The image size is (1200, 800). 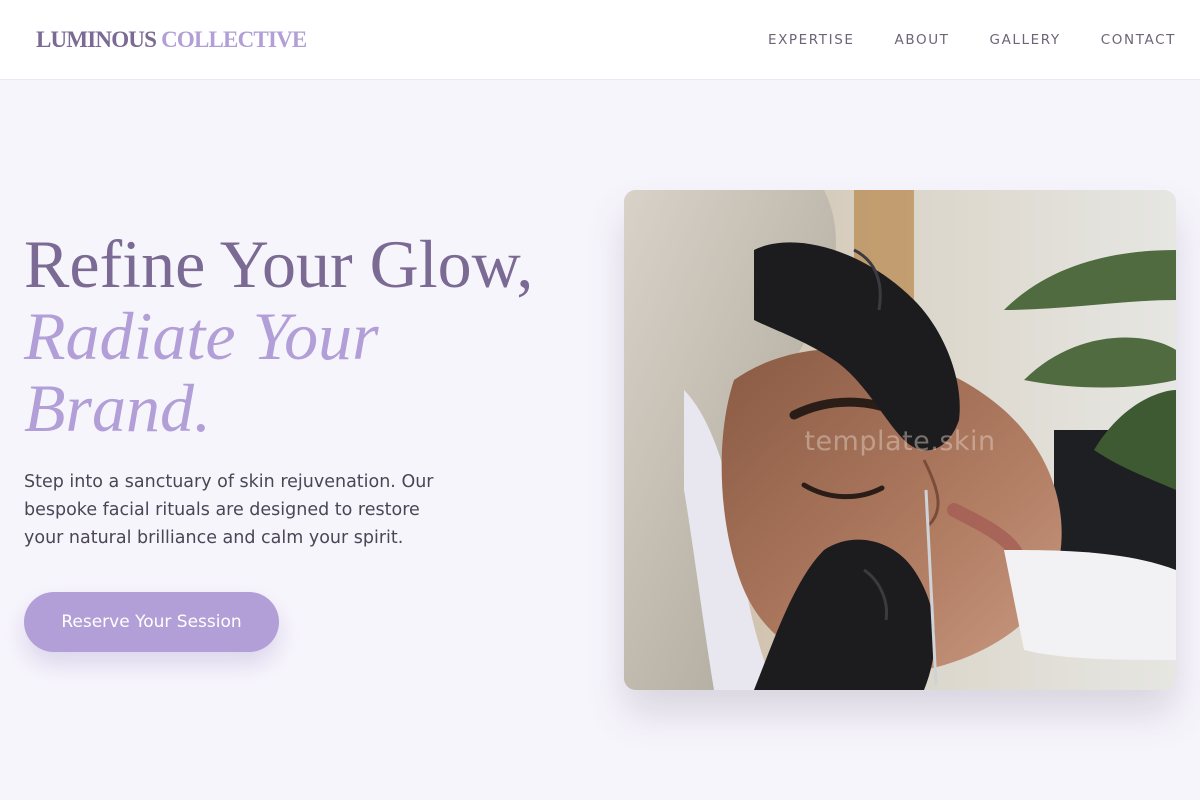 I want to click on hero-title: Refine Your Glow, Radiate Your Brand., so click(x=314, y=336).